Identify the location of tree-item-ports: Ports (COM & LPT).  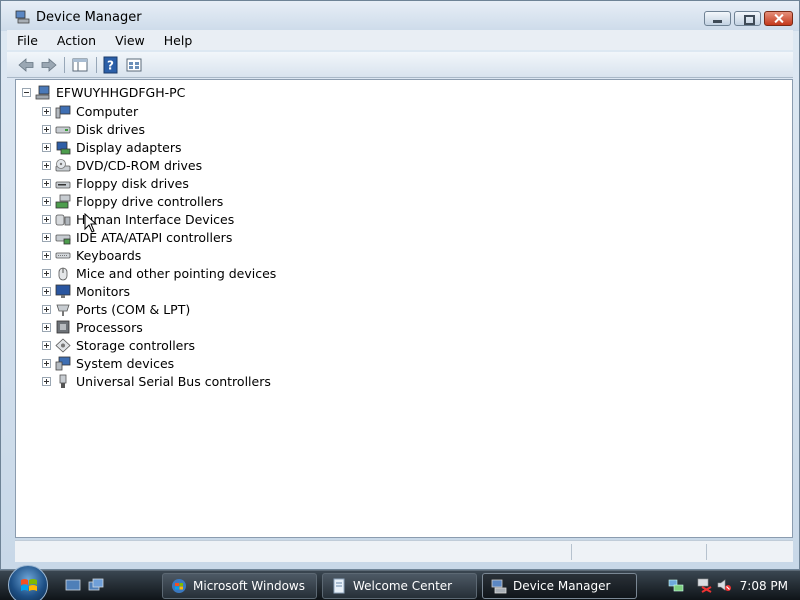
(159, 309).